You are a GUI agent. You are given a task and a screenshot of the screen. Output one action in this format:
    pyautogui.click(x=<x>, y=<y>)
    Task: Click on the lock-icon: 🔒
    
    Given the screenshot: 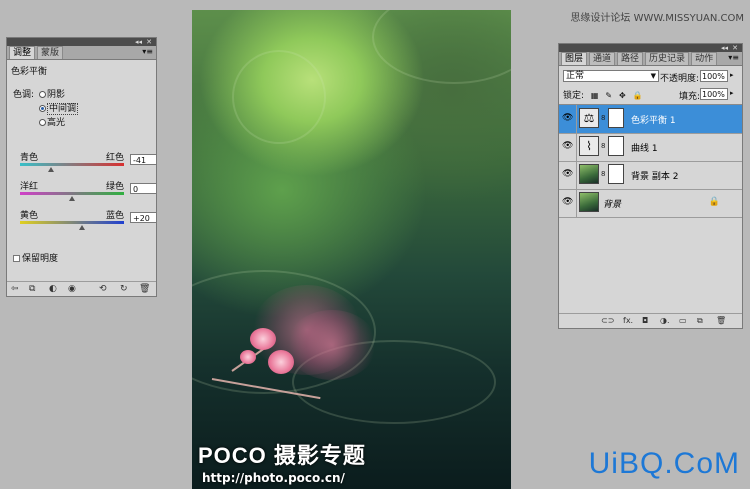 What is the action you would take?
    pyautogui.click(x=714, y=202)
    